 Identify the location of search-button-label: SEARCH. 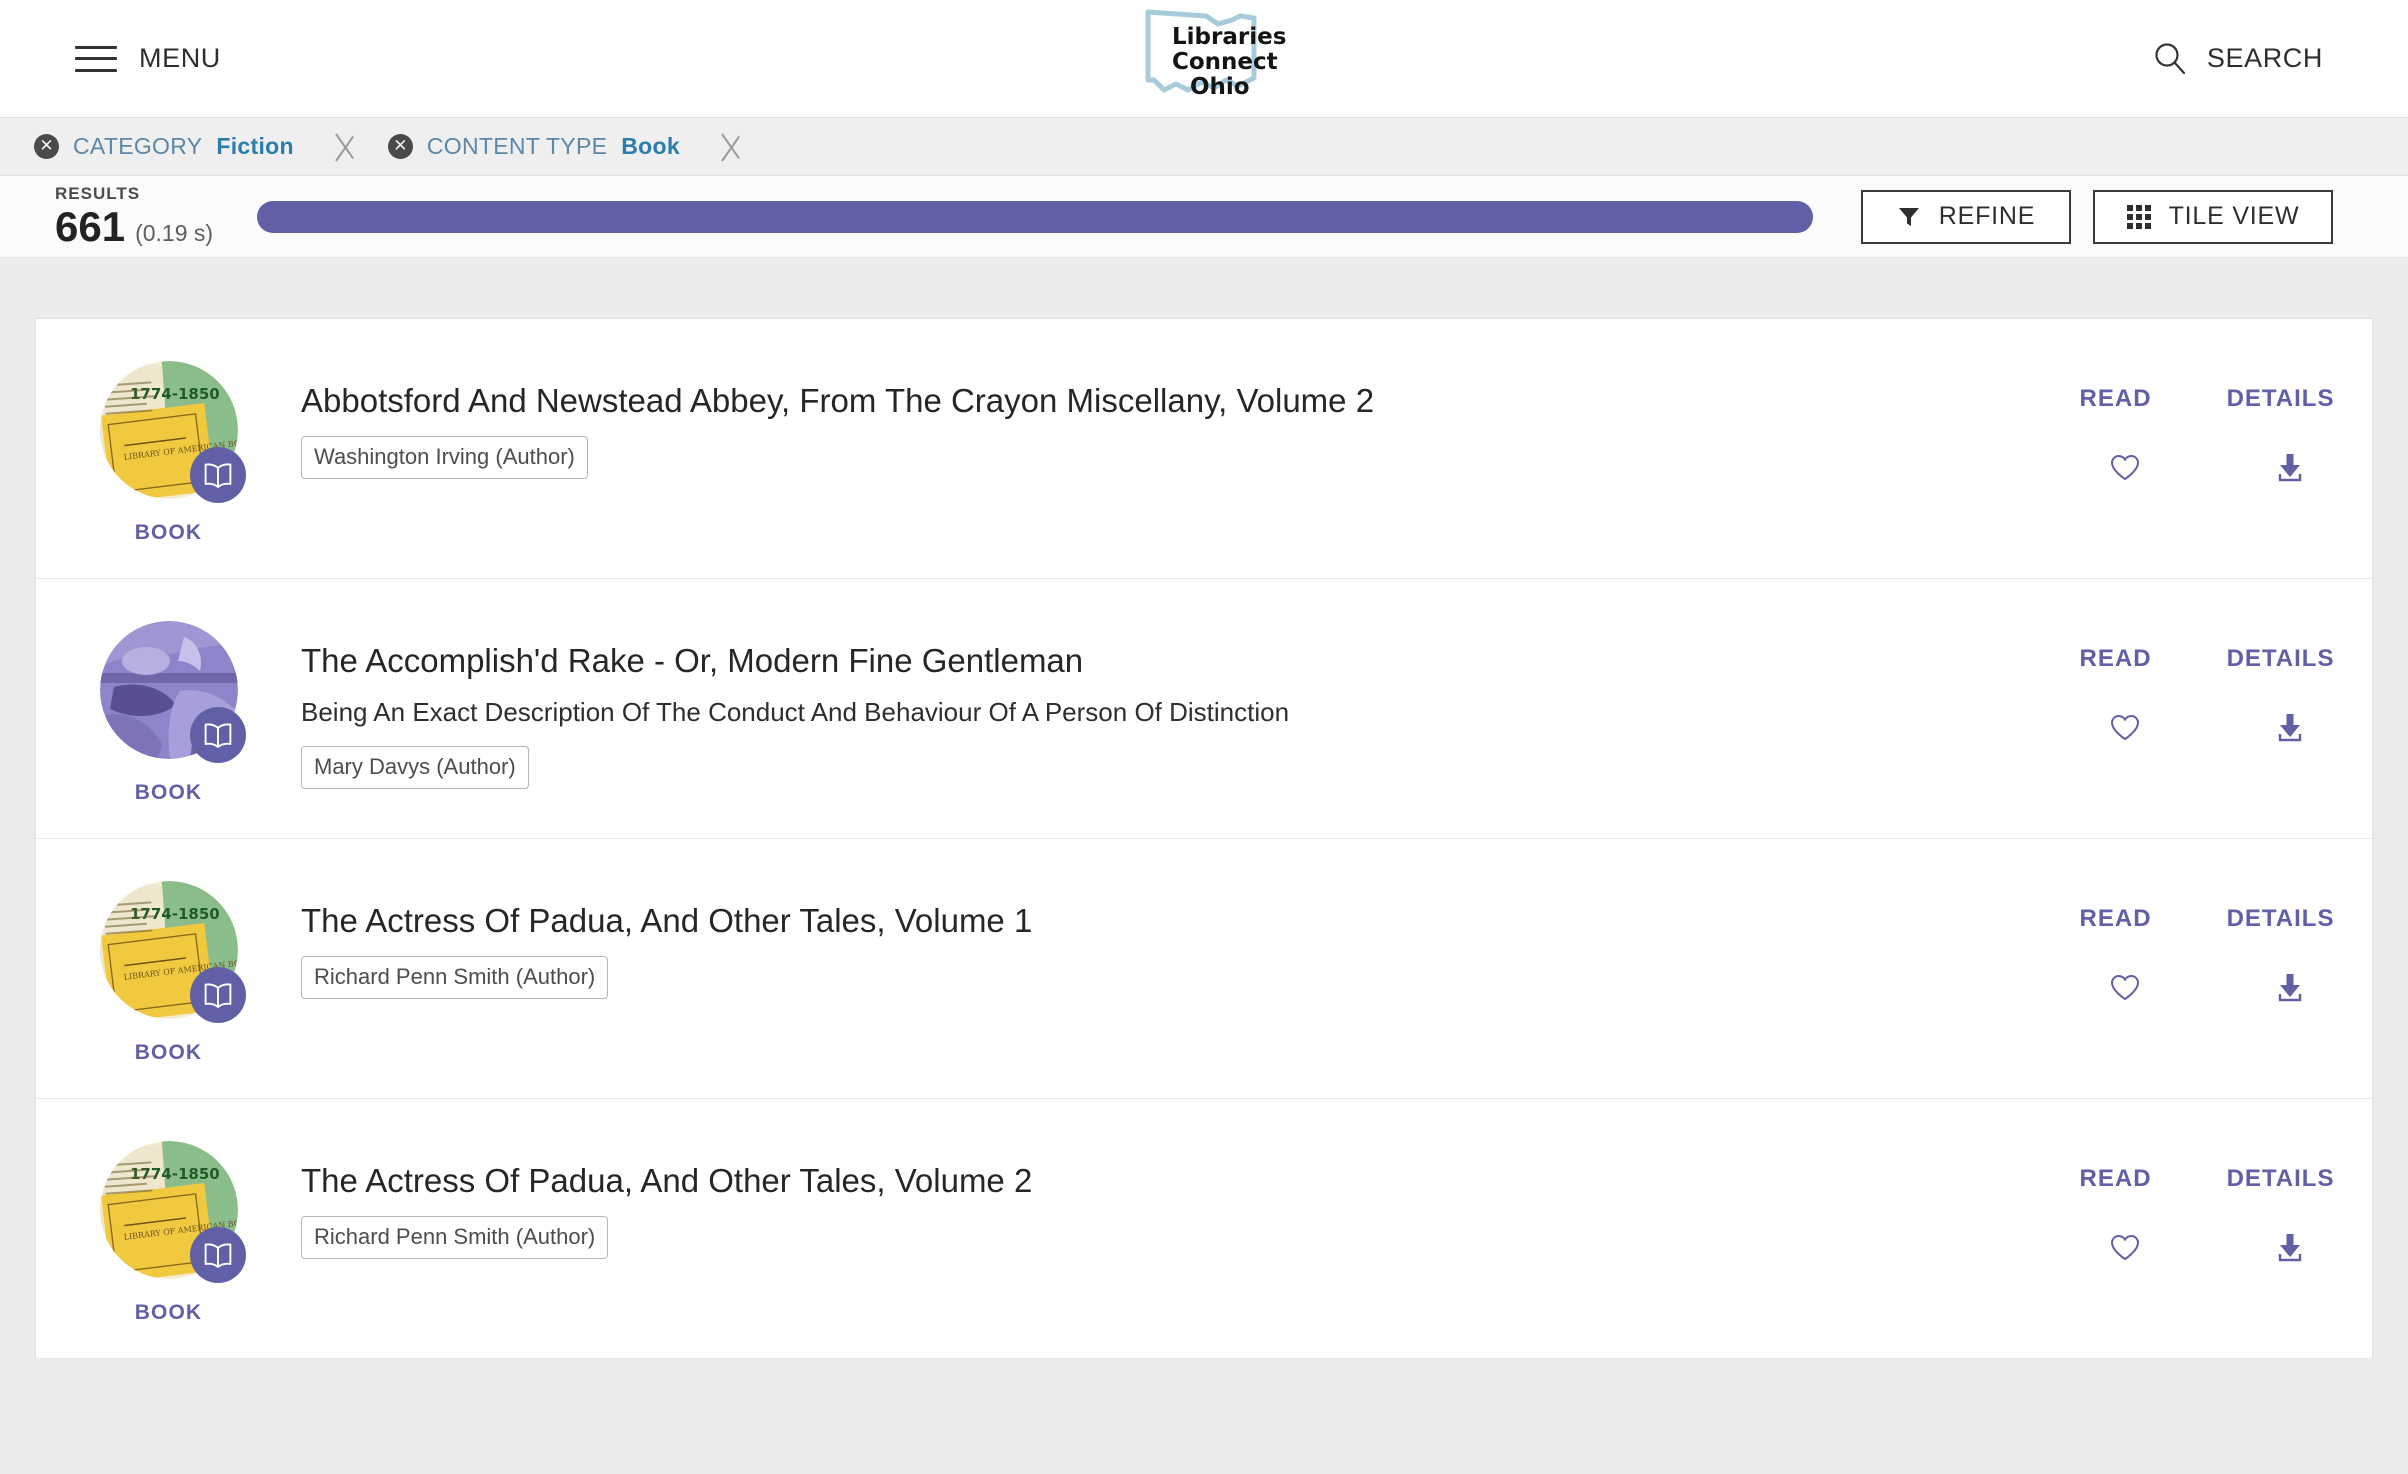
(2264, 58).